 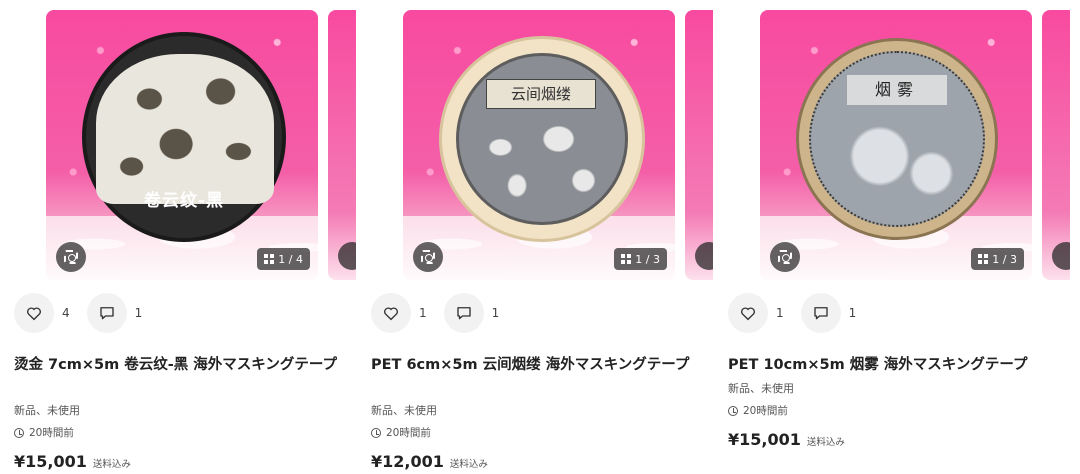 What do you see at coordinates (184, 365) in the screenshot?
I see `product-title: 烫金 7cm×5m 卷云纹-黑 海外マスキングテープ` at bounding box center [184, 365].